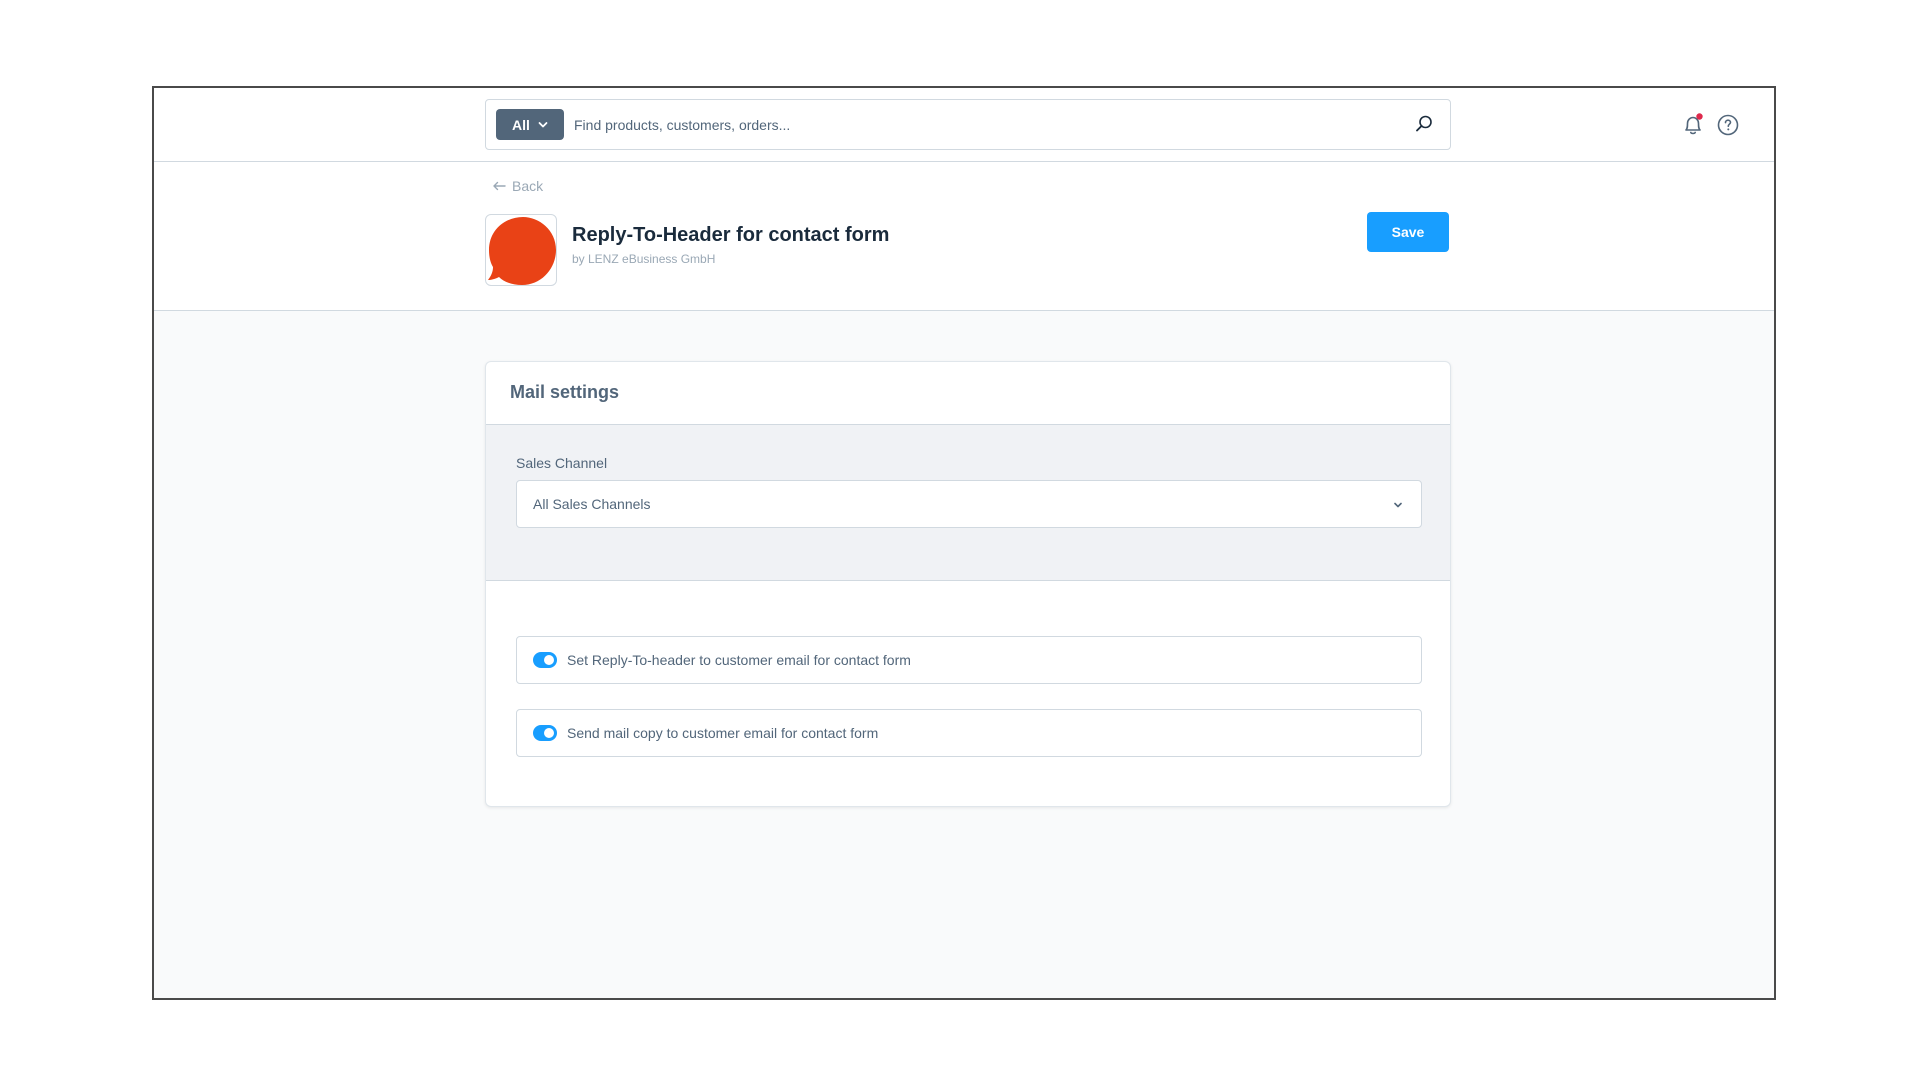 The image size is (1920, 1080). Describe the element at coordinates (565, 392) in the screenshot. I see `card-title: Mail settings` at that location.